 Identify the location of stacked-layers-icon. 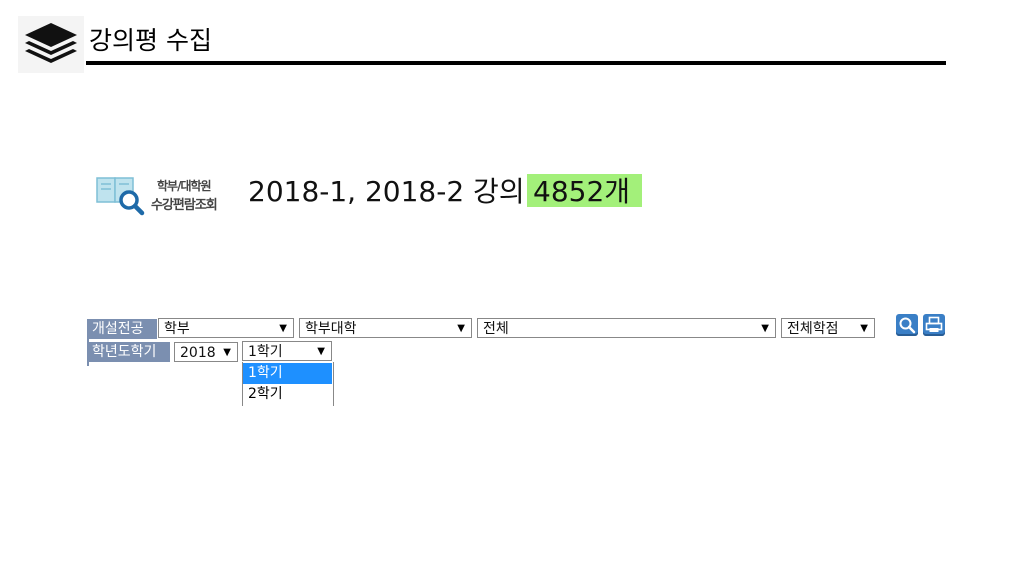
(51, 43).